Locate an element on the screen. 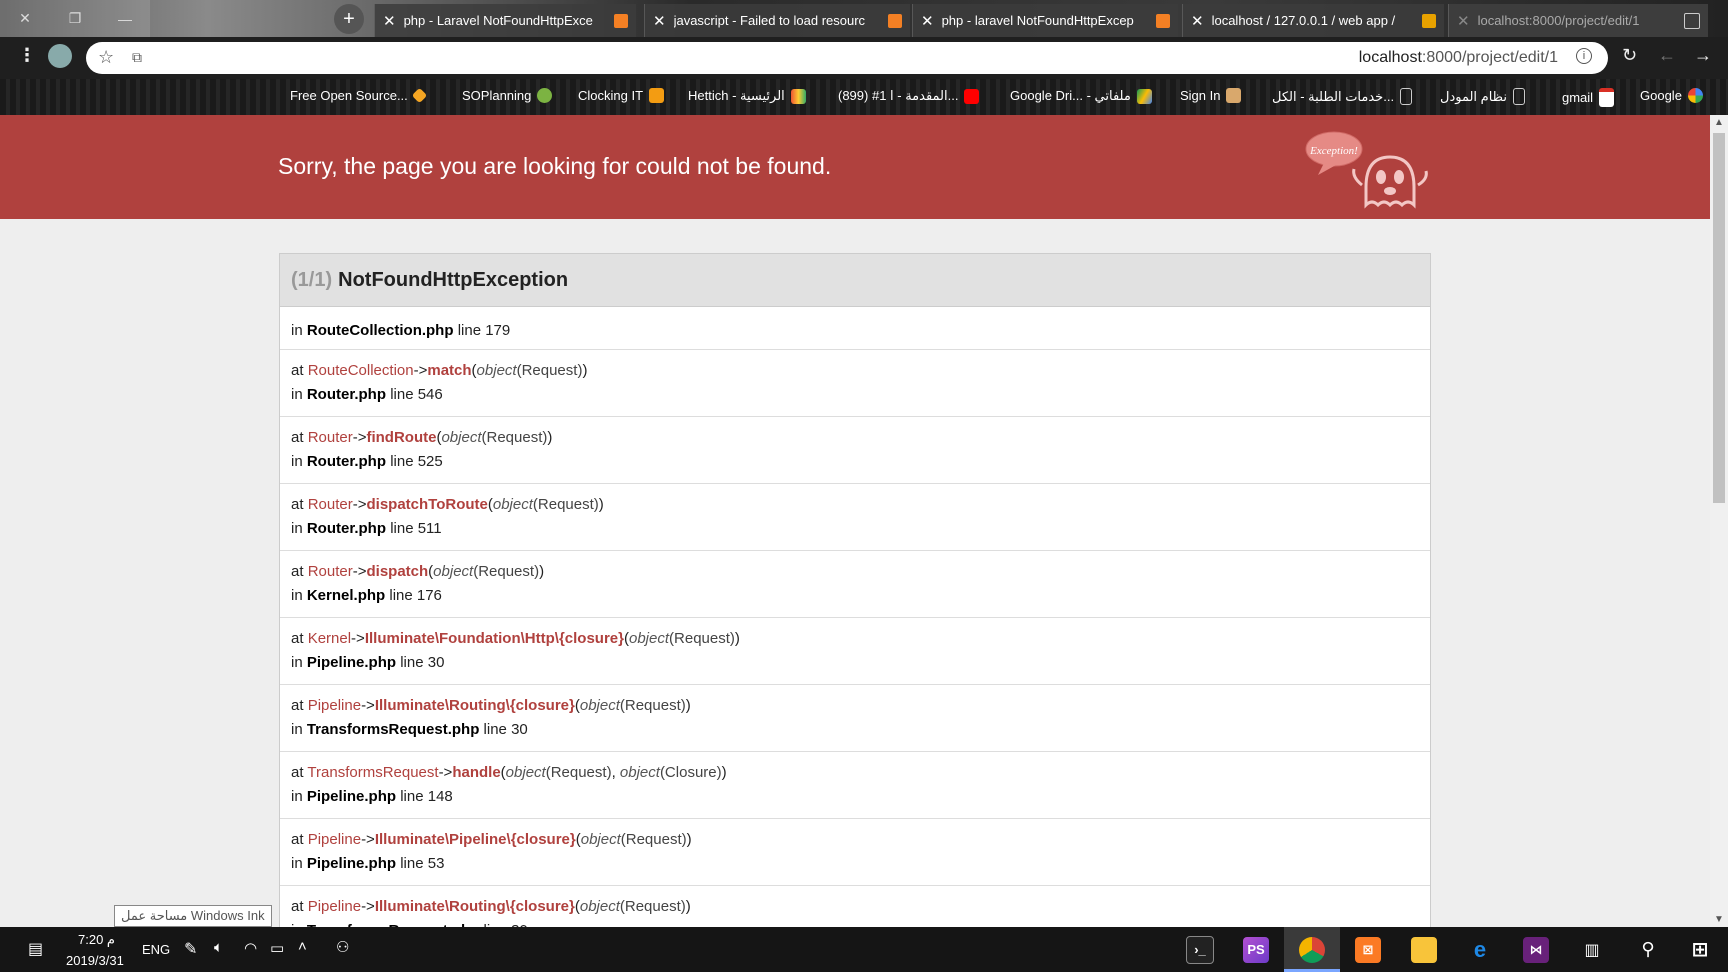 The image size is (1728, 972). taskbar-cmd: ›_ is located at coordinates (1200, 949).